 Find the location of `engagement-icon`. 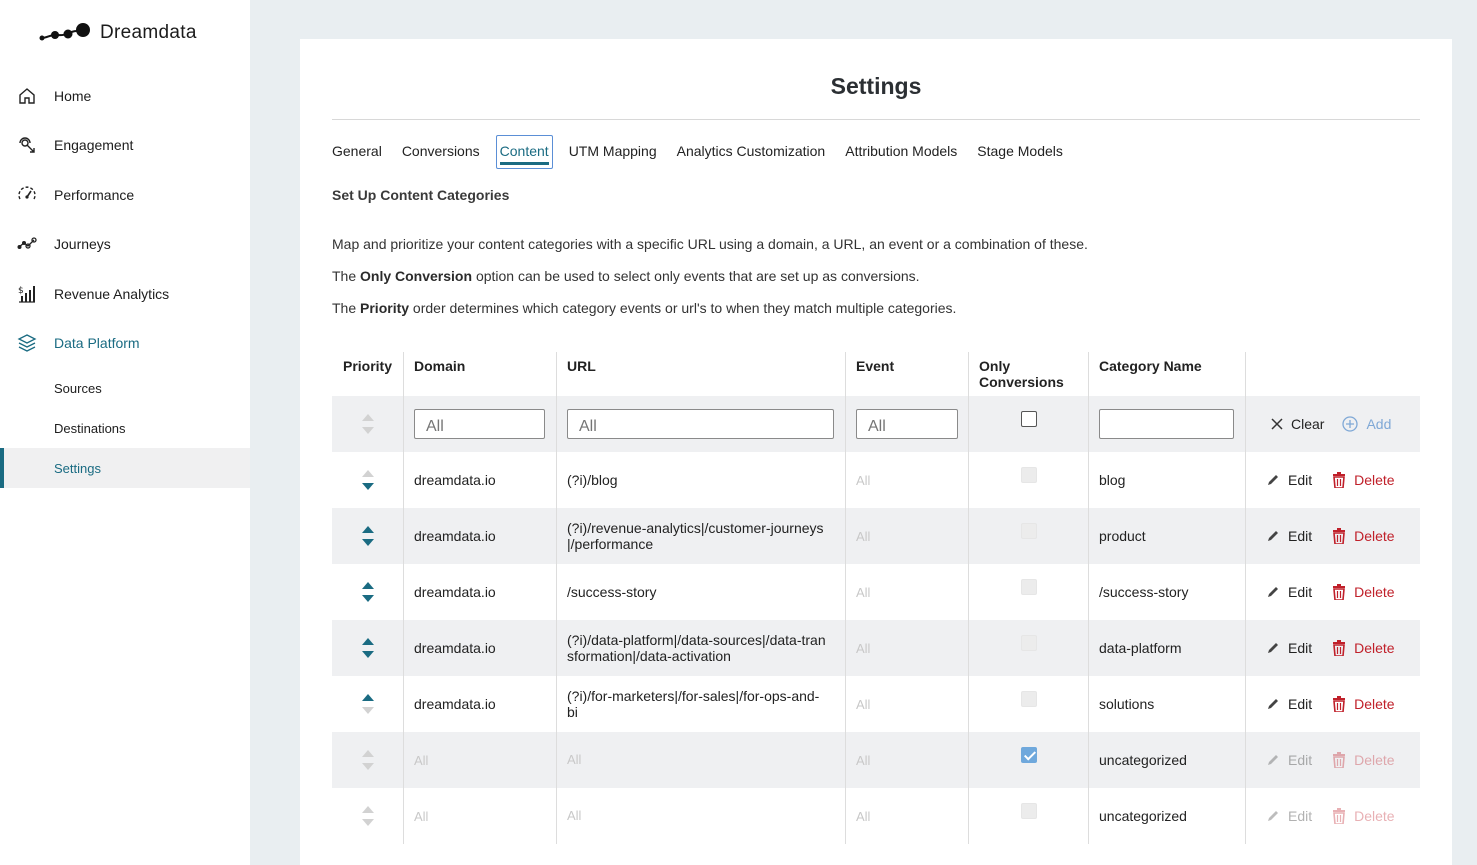

engagement-icon is located at coordinates (27, 145).